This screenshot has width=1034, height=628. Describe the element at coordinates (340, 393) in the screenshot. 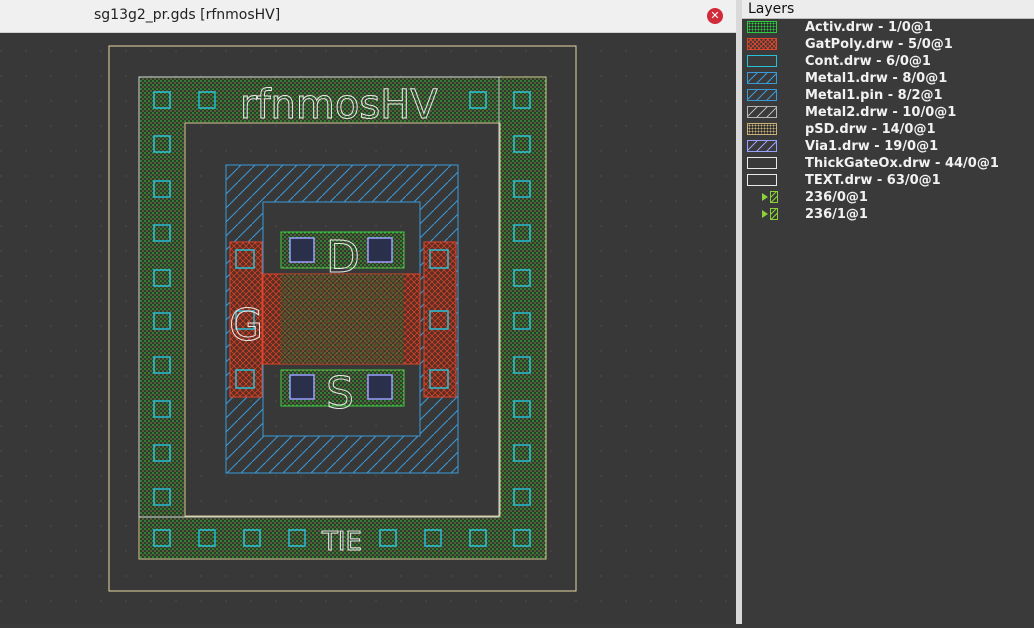

I see `source-label: S` at that location.